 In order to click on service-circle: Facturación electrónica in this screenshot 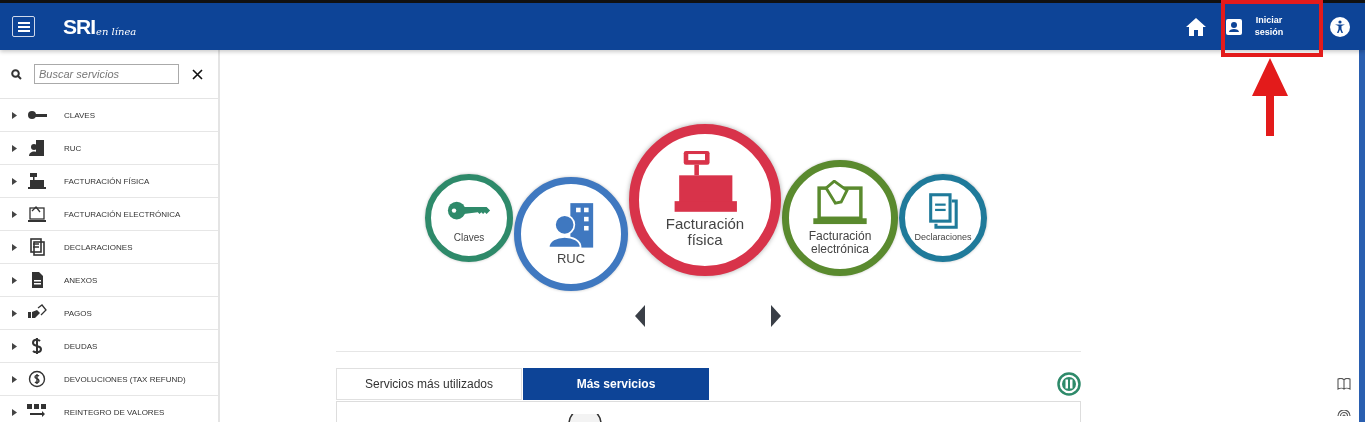, I will do `click(840, 218)`.